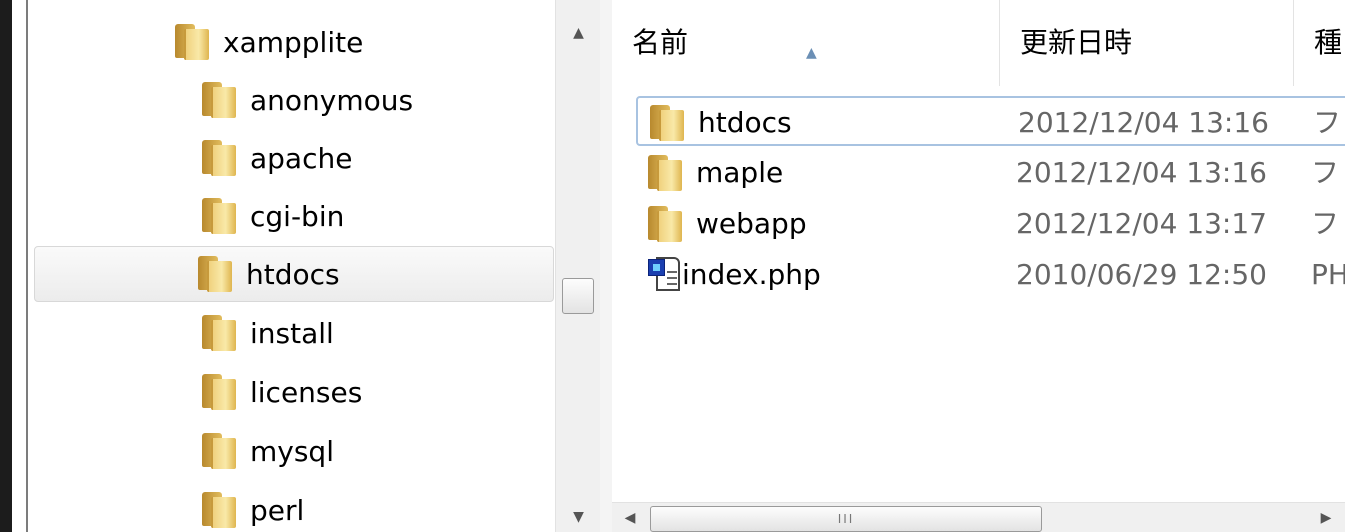 This screenshot has width=1345, height=532. I want to click on sort-ascending-icon: ▲, so click(811, 53).